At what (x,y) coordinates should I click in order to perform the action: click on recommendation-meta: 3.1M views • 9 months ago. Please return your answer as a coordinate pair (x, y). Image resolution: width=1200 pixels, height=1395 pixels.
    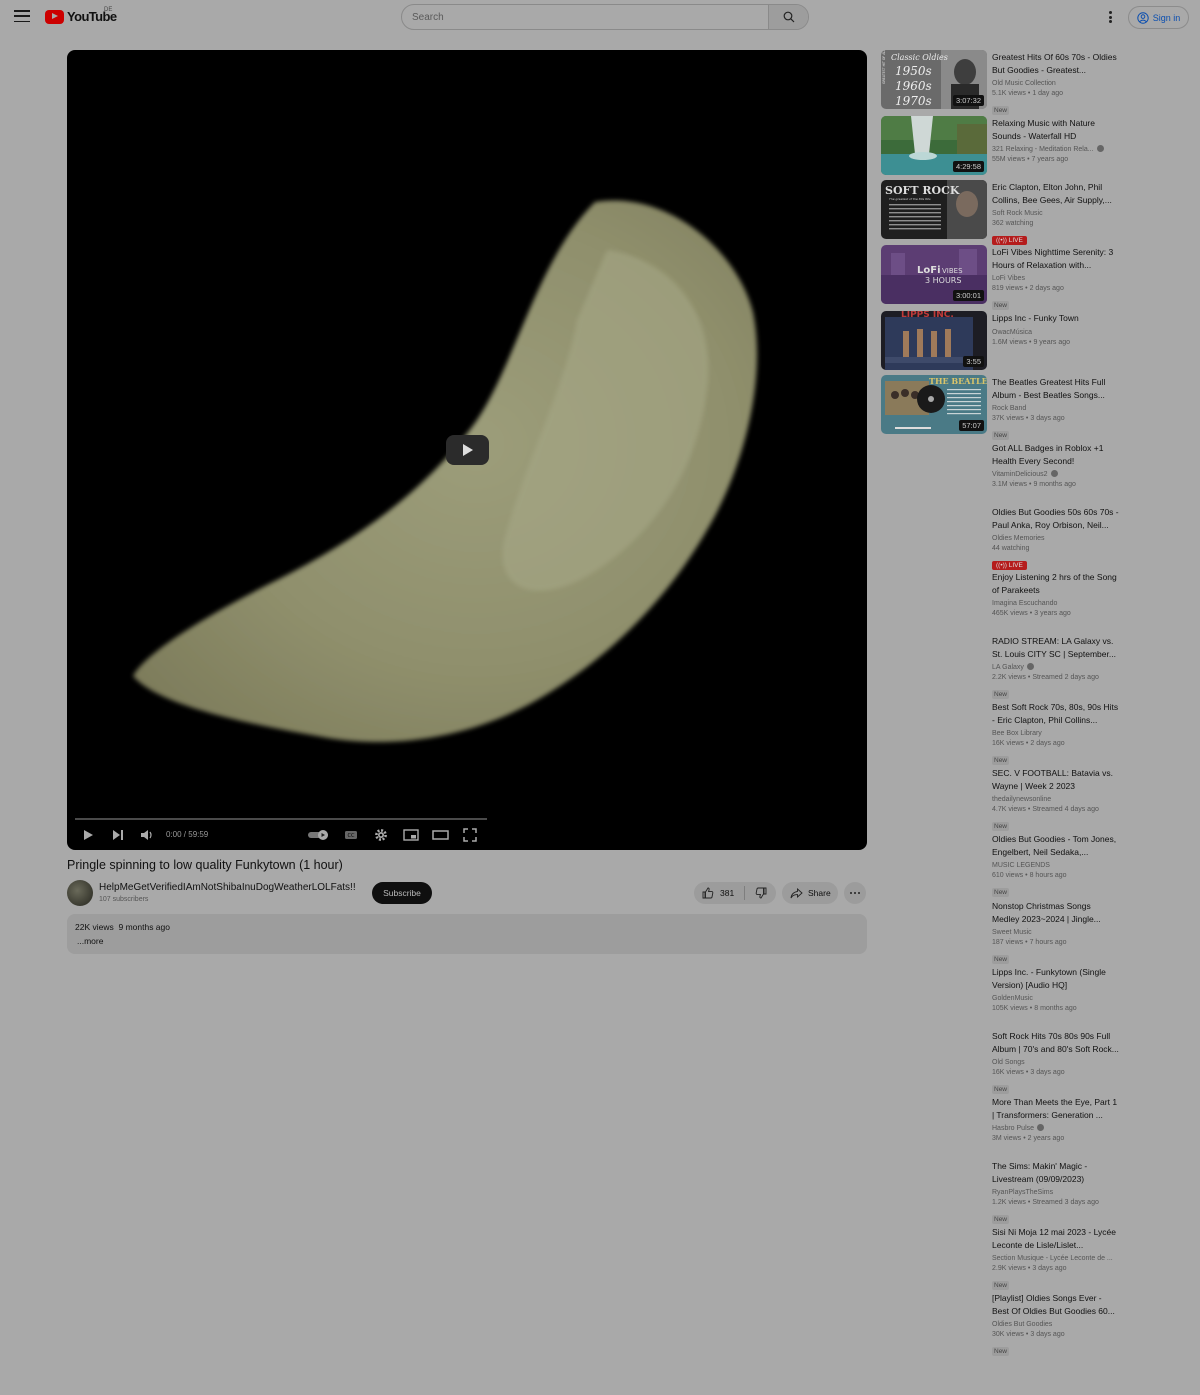
    Looking at the image, I should click on (1056, 484).